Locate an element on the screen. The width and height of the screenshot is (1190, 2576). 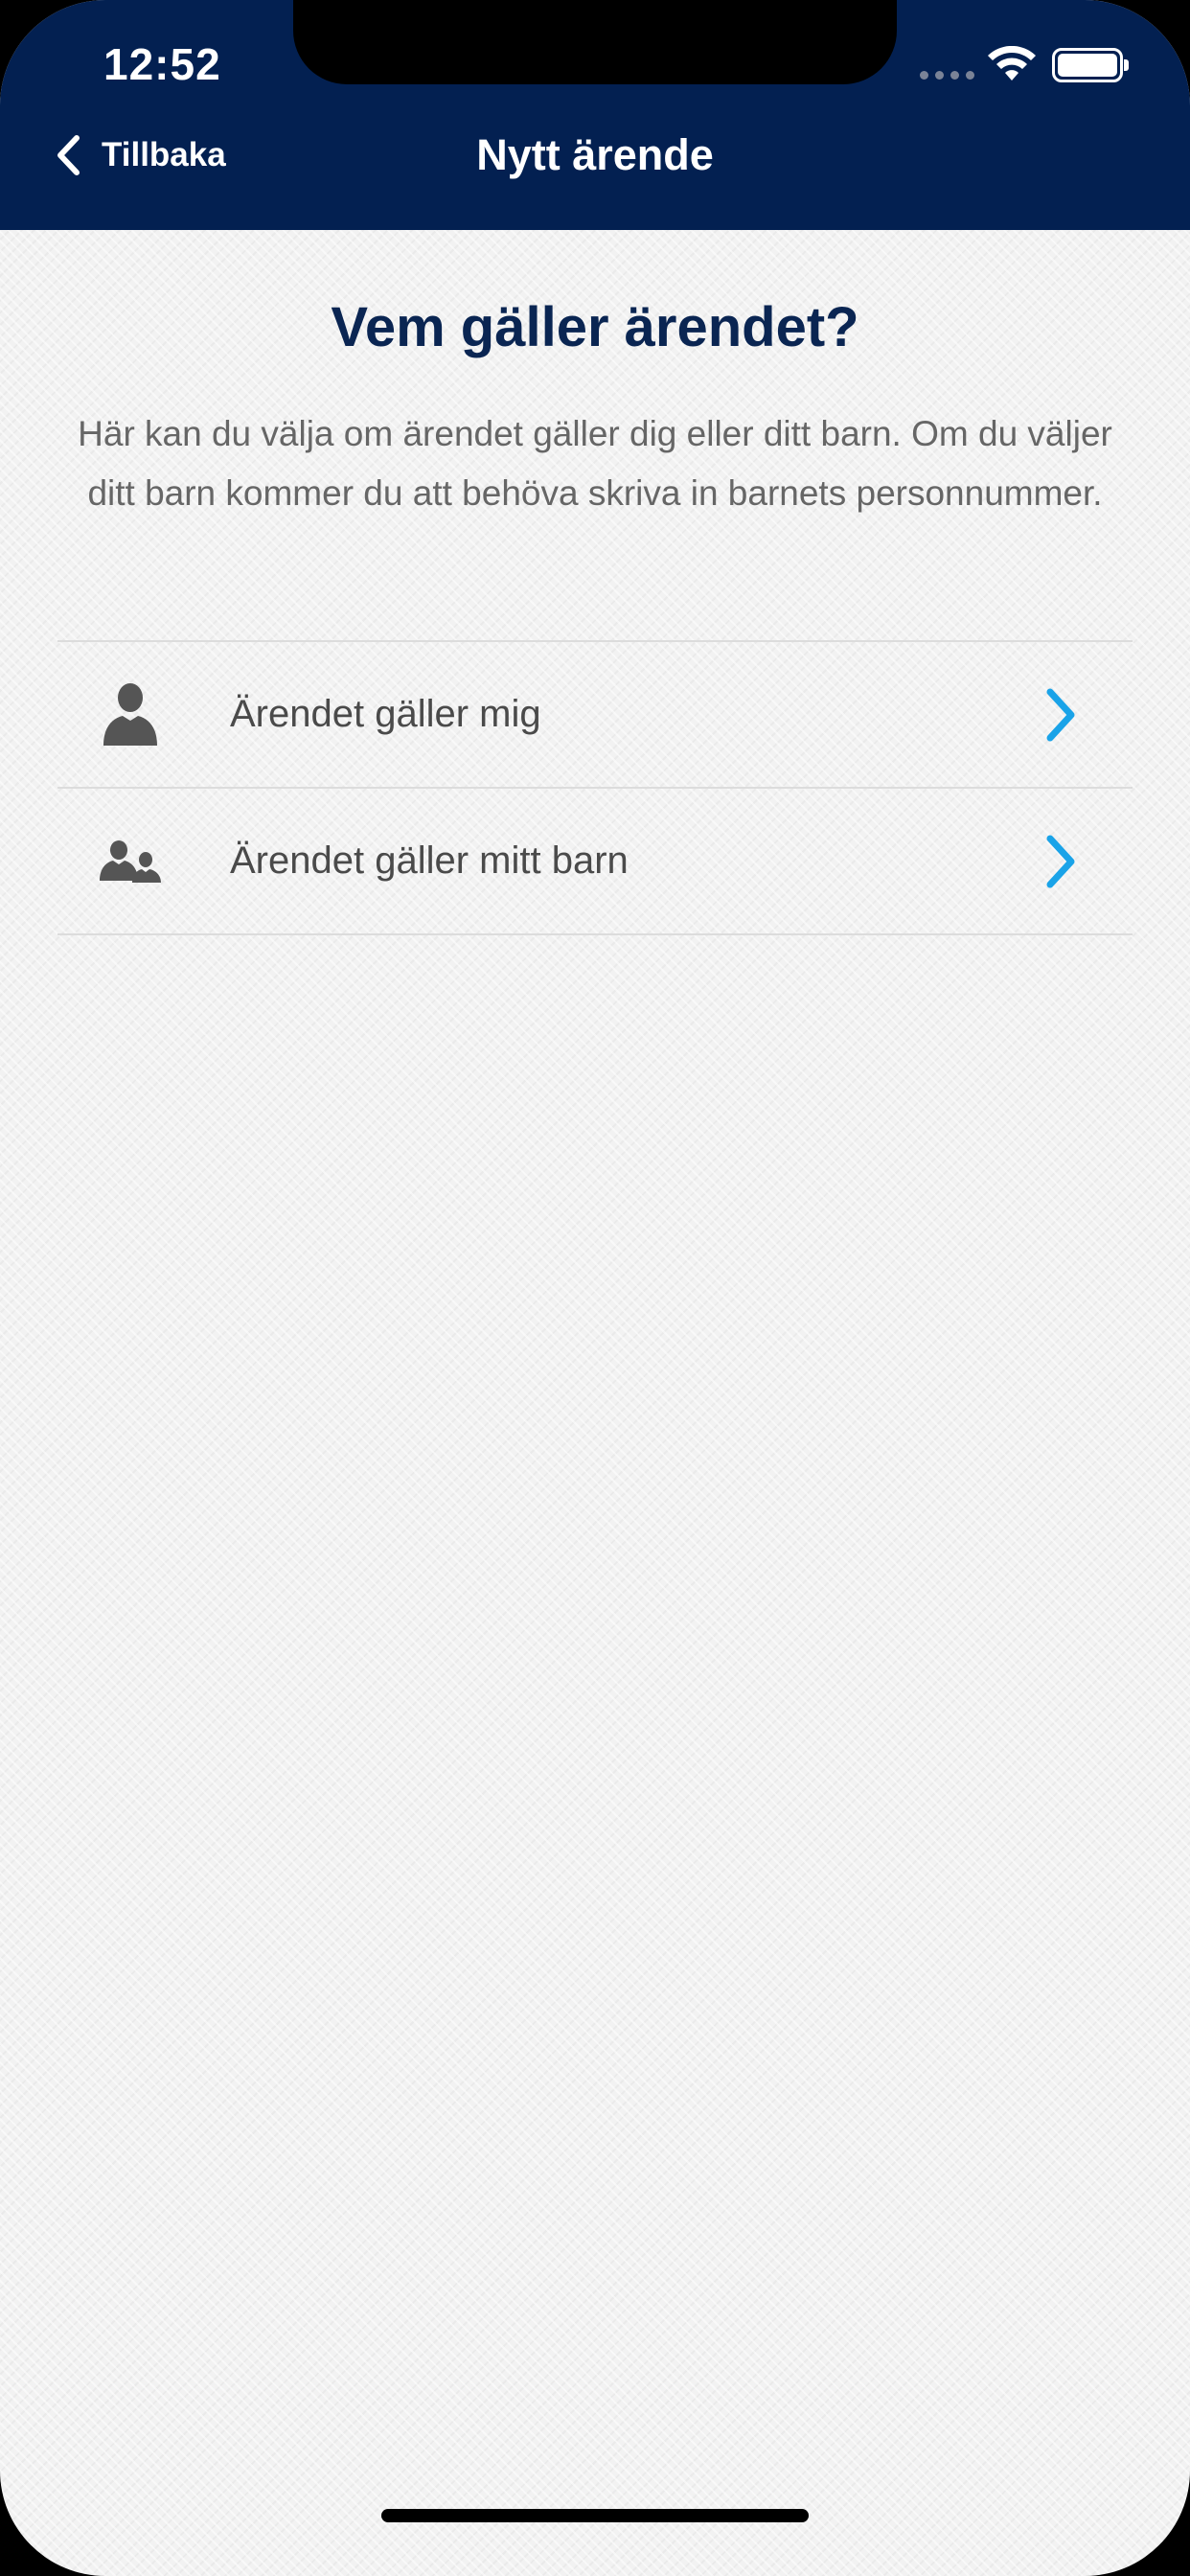
navigation-header: 12:52 Tillbaka Nytt ärende is located at coordinates (595, 115).